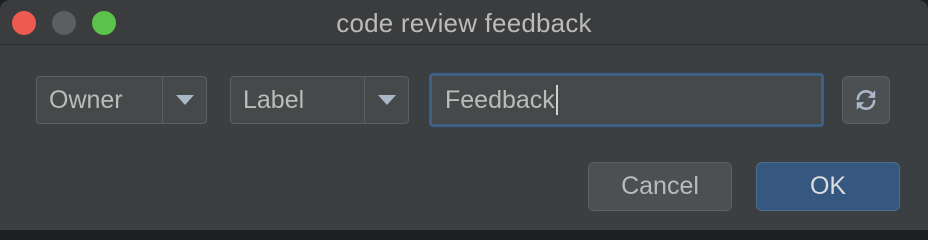  I want to click on refresh-icon, so click(866, 100).